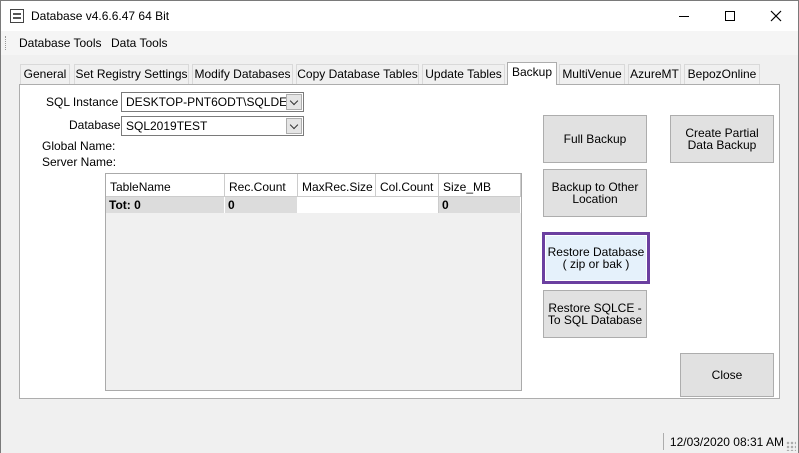 The image size is (799, 453). I want to click on tab-update-tables: Update Tables, so click(463, 74).